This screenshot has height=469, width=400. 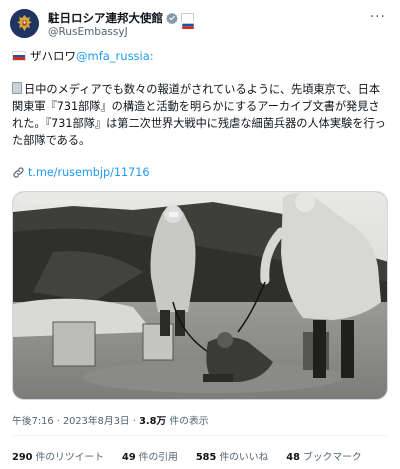 I want to click on emblem-icon, so click(x=24, y=23).